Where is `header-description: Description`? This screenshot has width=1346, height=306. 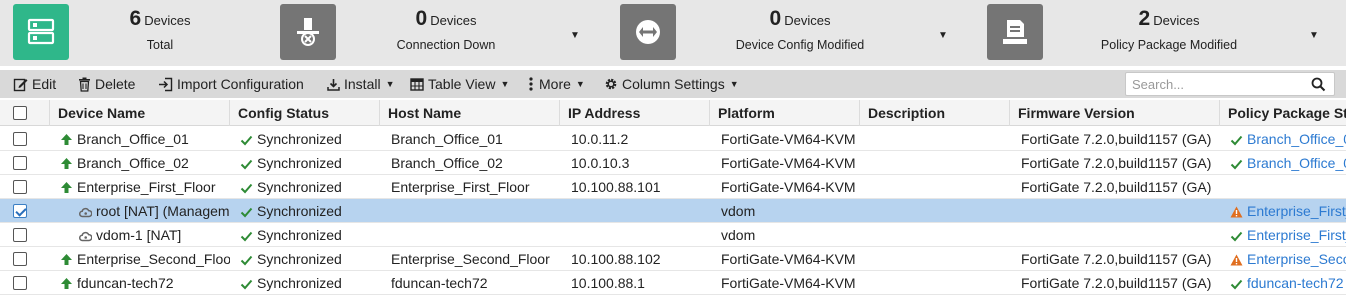 header-description: Description is located at coordinates (935, 113).